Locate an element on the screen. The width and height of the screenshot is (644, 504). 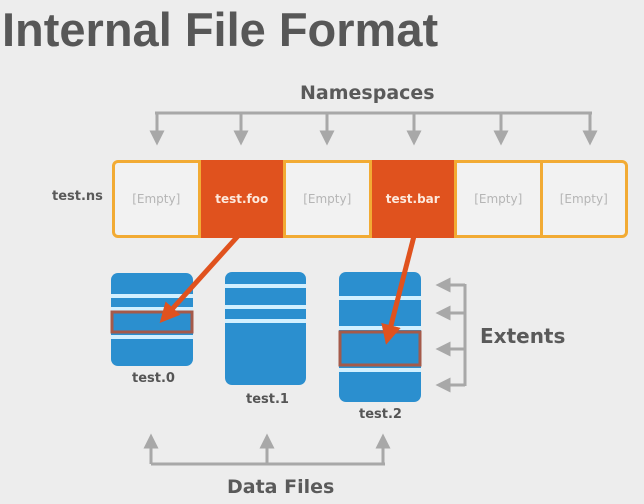
file-name-test2: test.2 is located at coordinates (380, 414).